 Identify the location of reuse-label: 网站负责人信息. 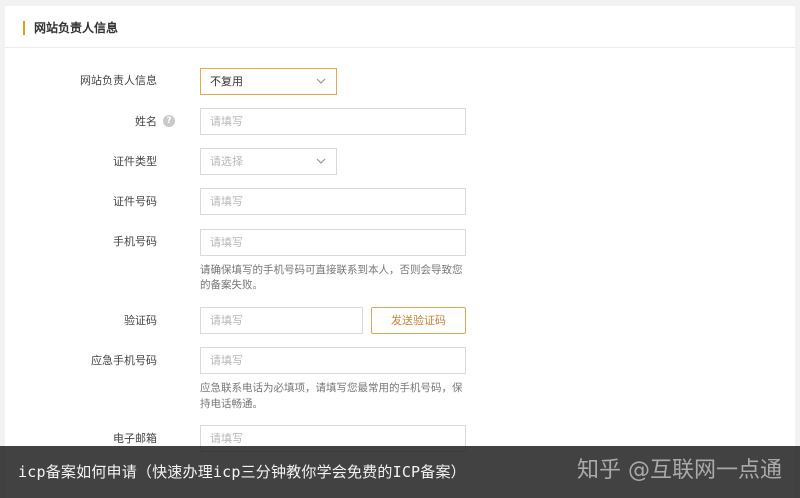
(118, 80).